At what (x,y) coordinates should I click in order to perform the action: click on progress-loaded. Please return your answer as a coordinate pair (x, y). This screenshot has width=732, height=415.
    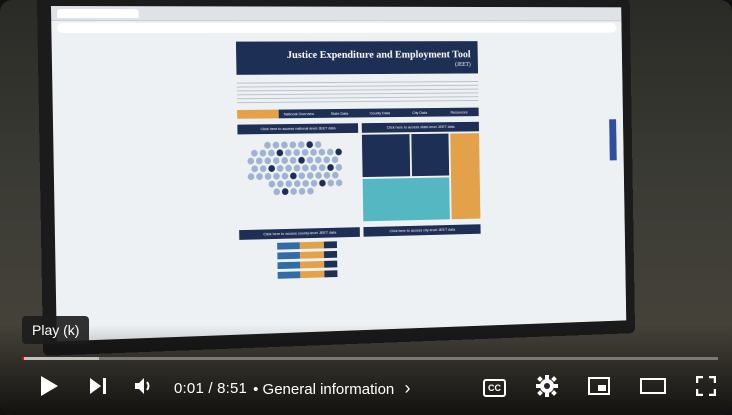
    Looking at the image, I should click on (60, 358).